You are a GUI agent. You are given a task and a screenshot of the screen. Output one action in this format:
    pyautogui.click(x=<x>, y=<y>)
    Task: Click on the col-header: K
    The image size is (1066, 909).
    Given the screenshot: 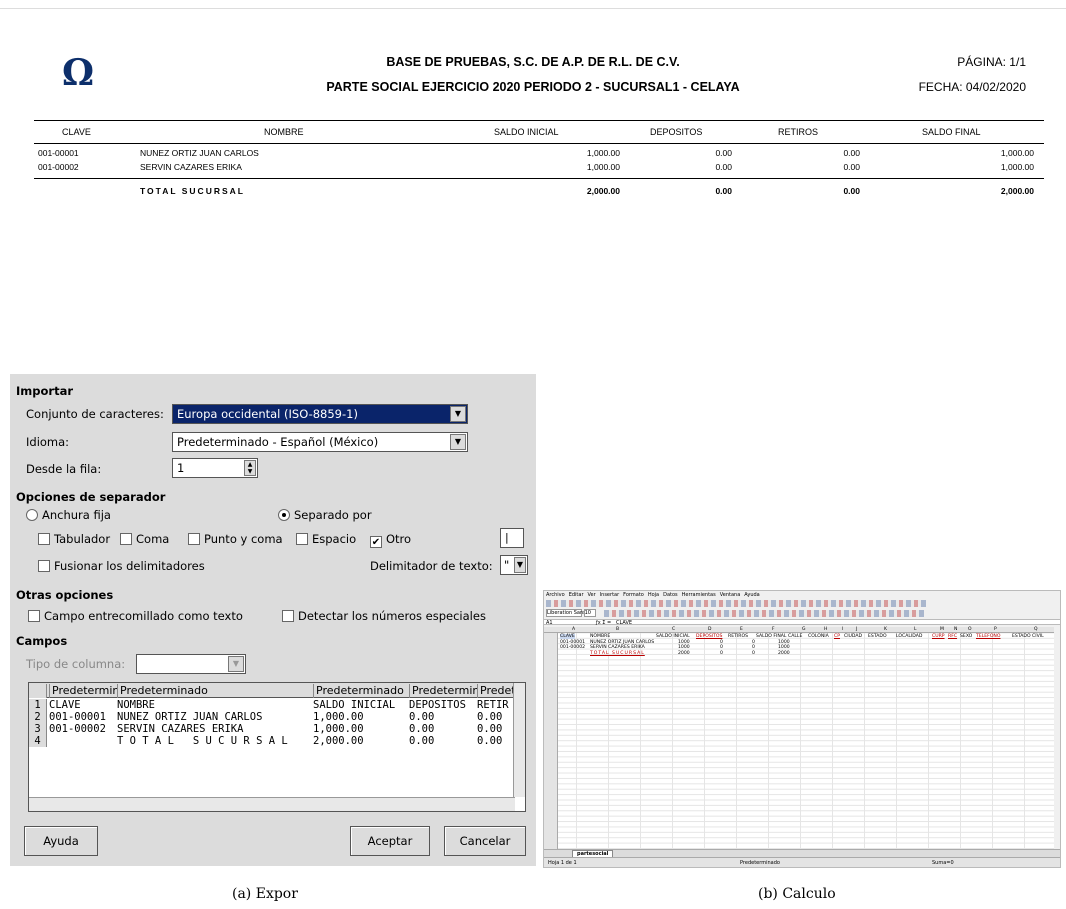 What is the action you would take?
    pyautogui.click(x=885, y=629)
    